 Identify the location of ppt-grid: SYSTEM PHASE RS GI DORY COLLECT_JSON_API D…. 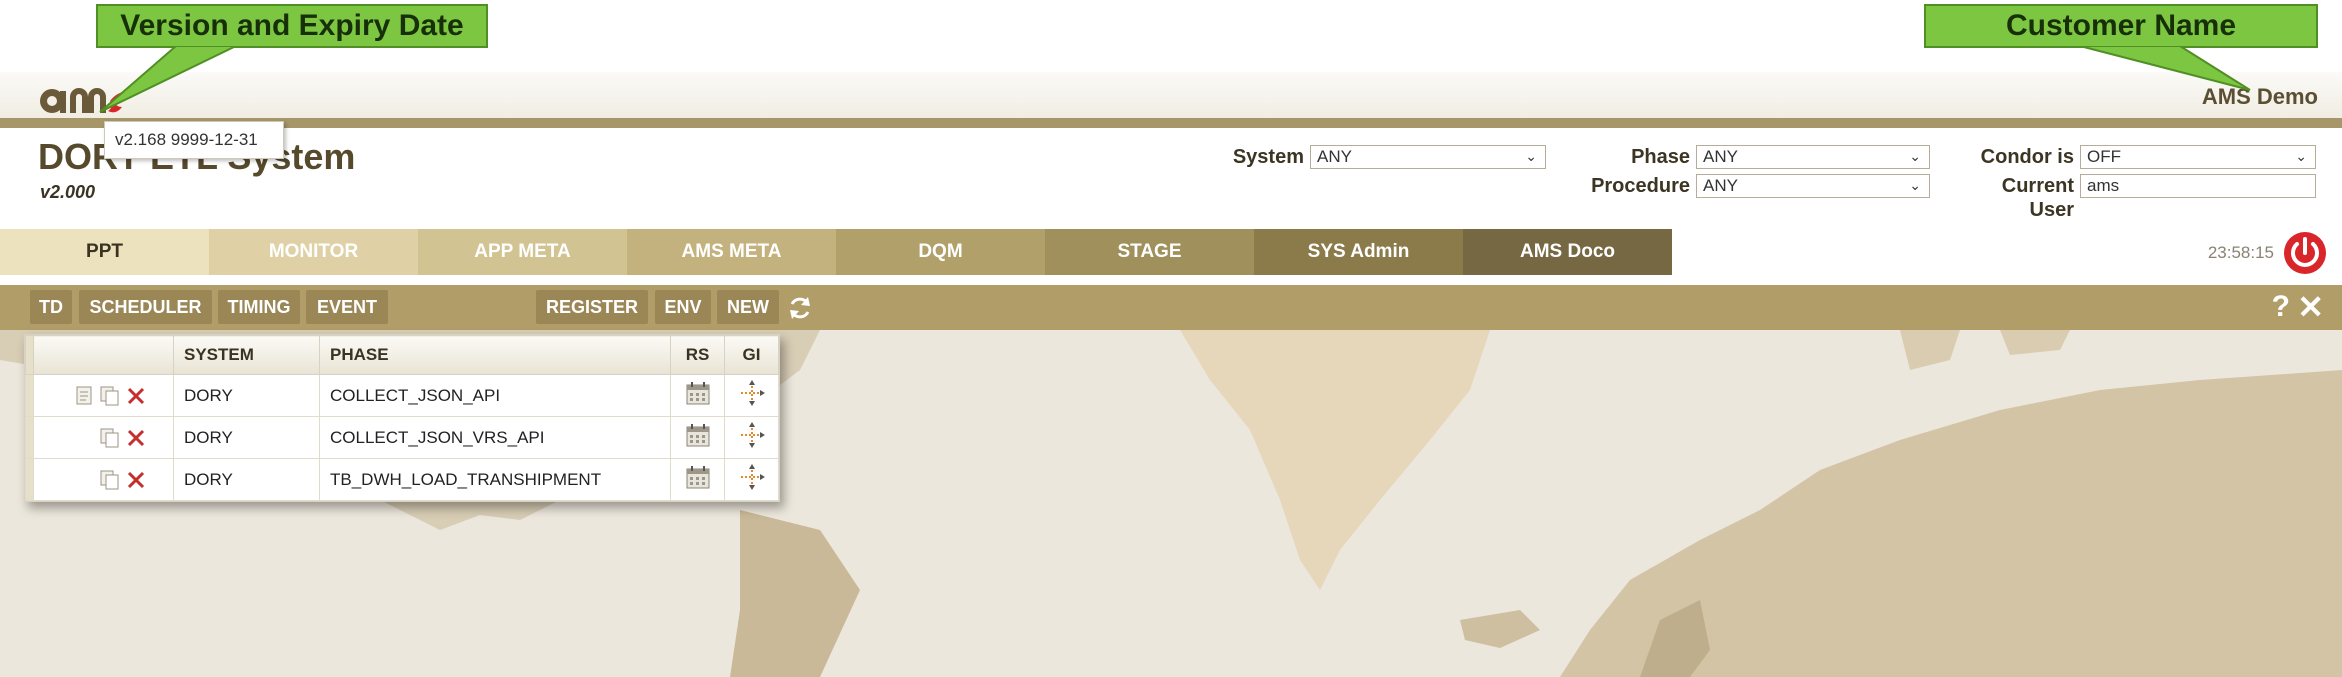
(402, 418).